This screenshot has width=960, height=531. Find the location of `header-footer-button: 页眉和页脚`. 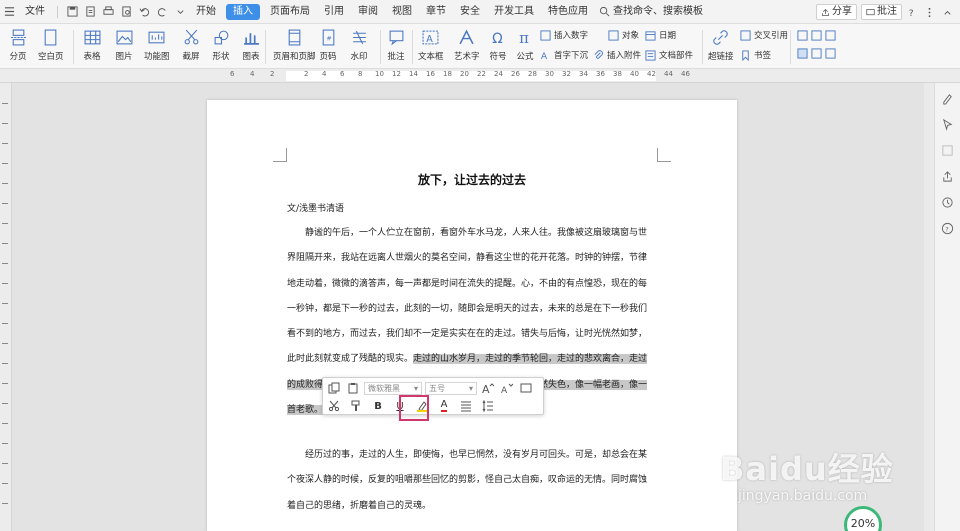

header-footer-button: 页眉和页脚 is located at coordinates (294, 45).